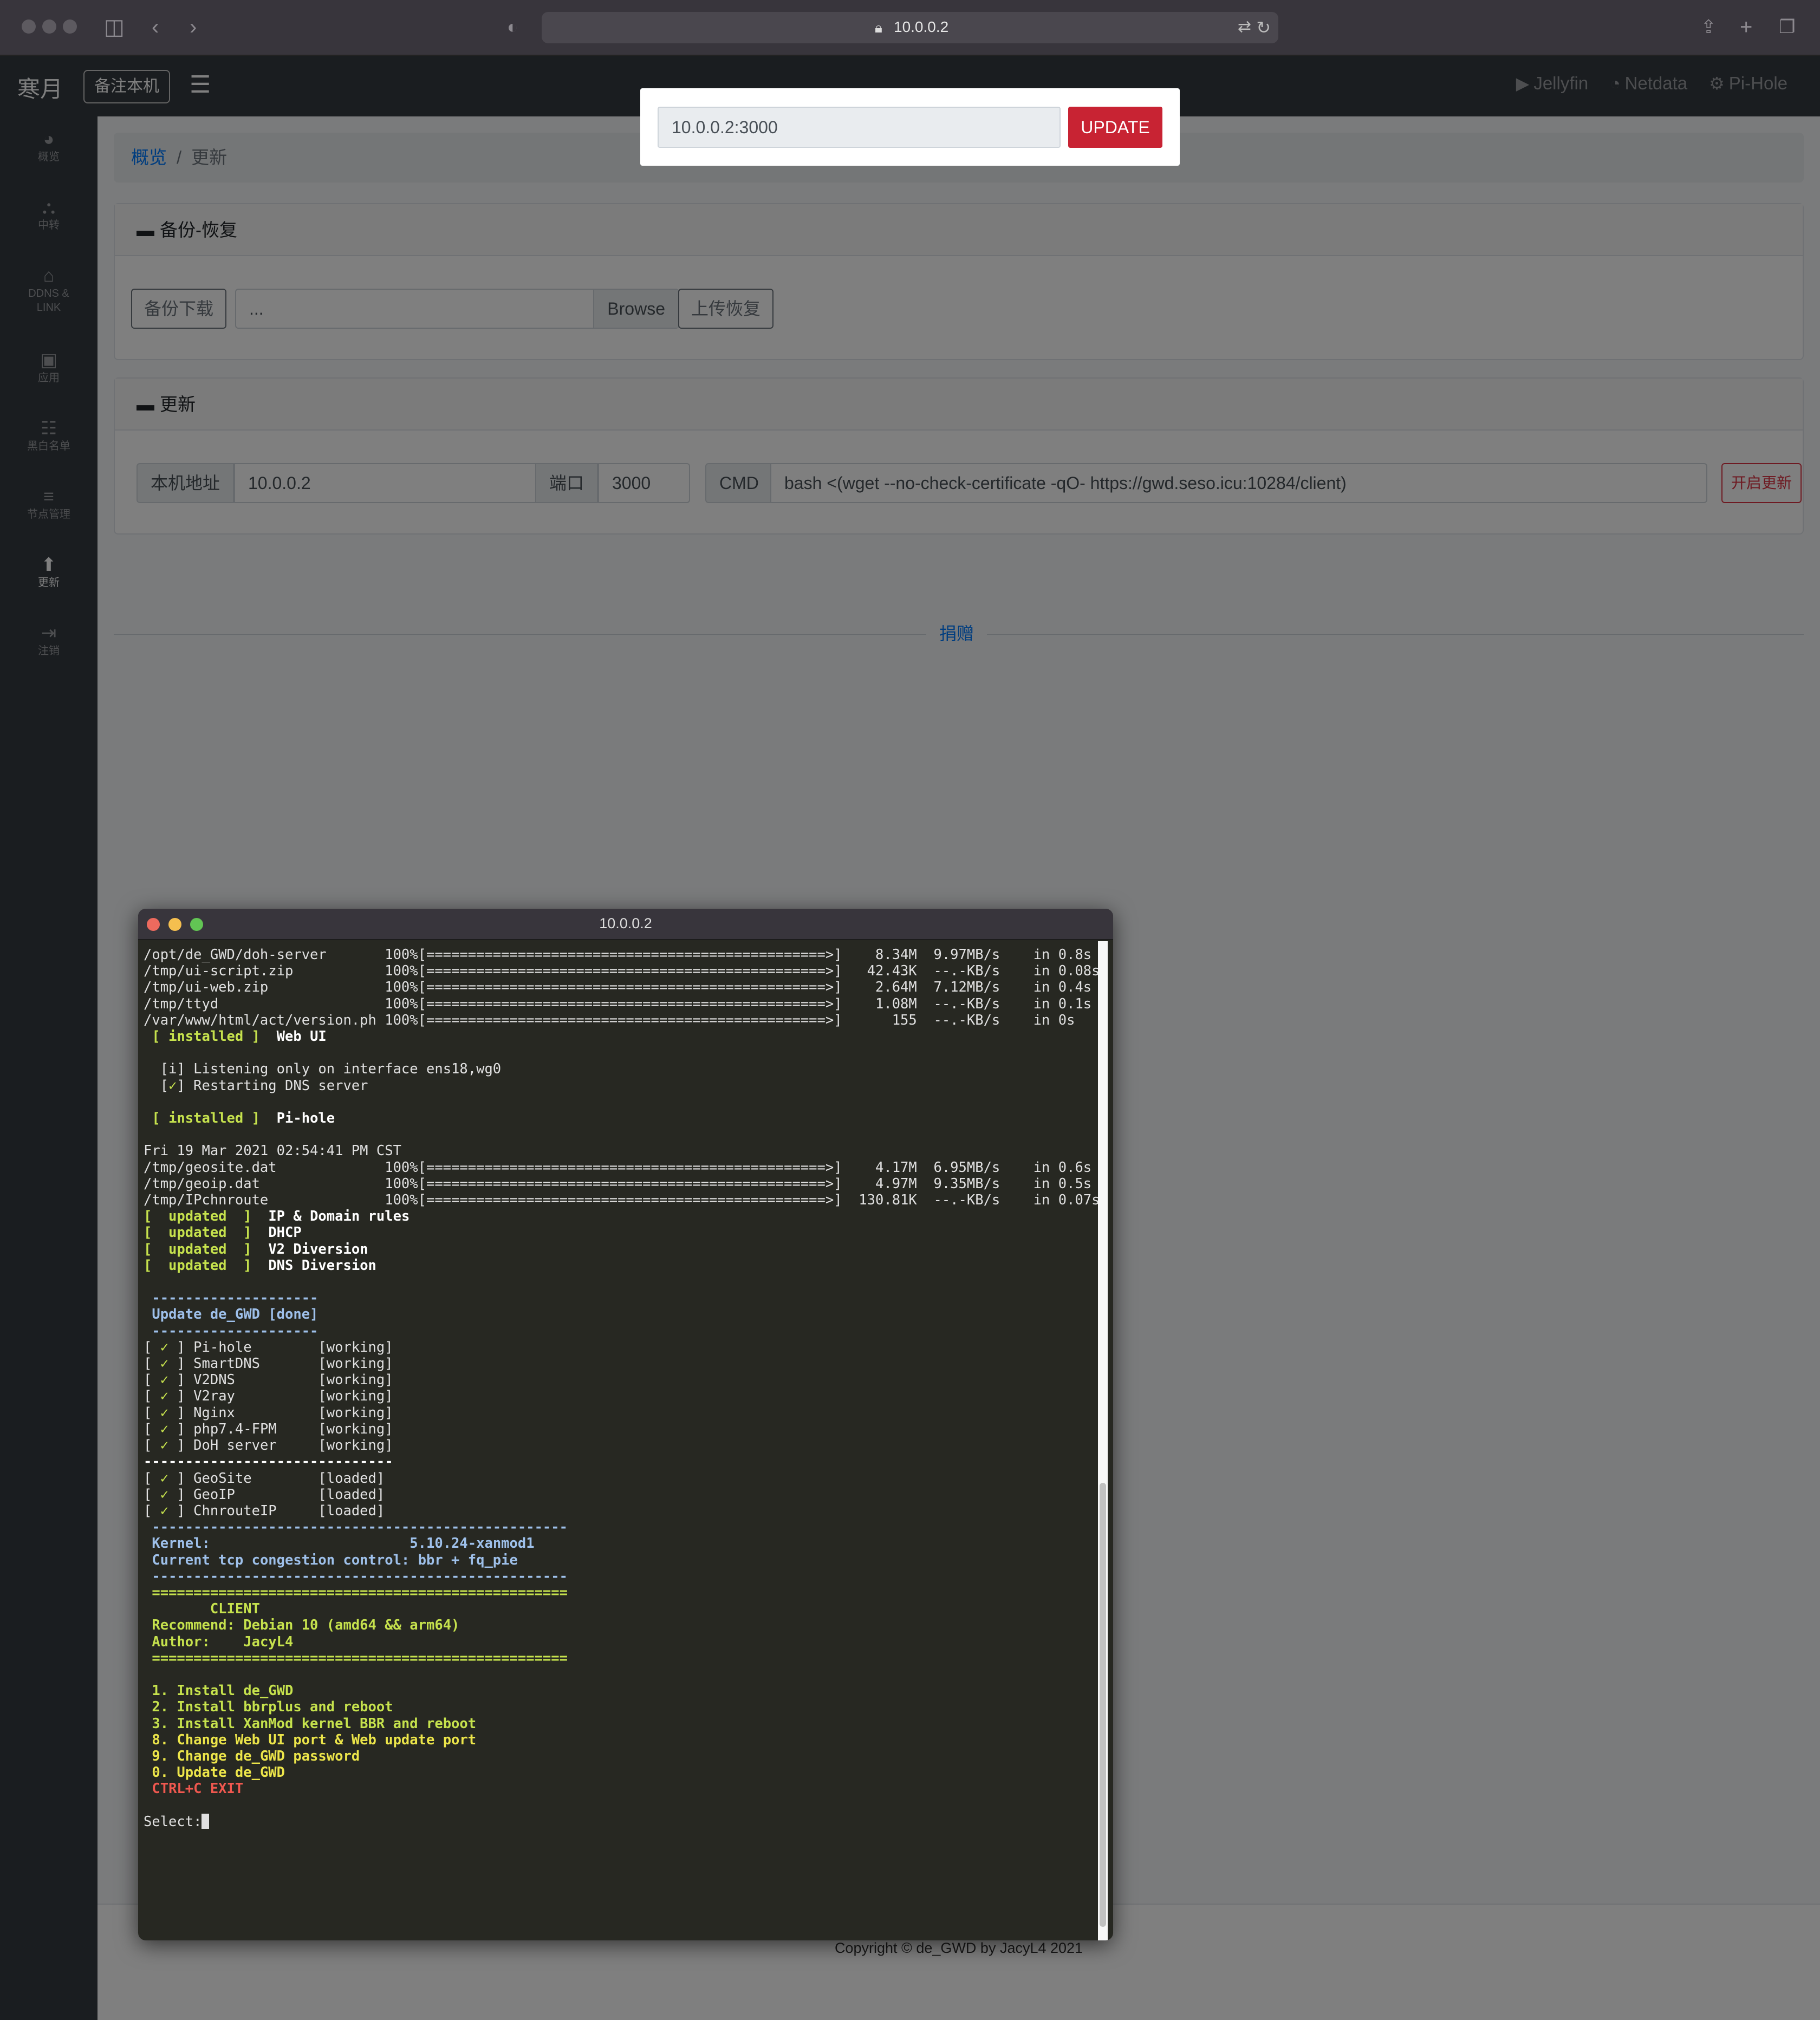 Image resolution: width=1820 pixels, height=2020 pixels. What do you see at coordinates (155, 27) in the screenshot?
I see `back-icon: ‹` at bounding box center [155, 27].